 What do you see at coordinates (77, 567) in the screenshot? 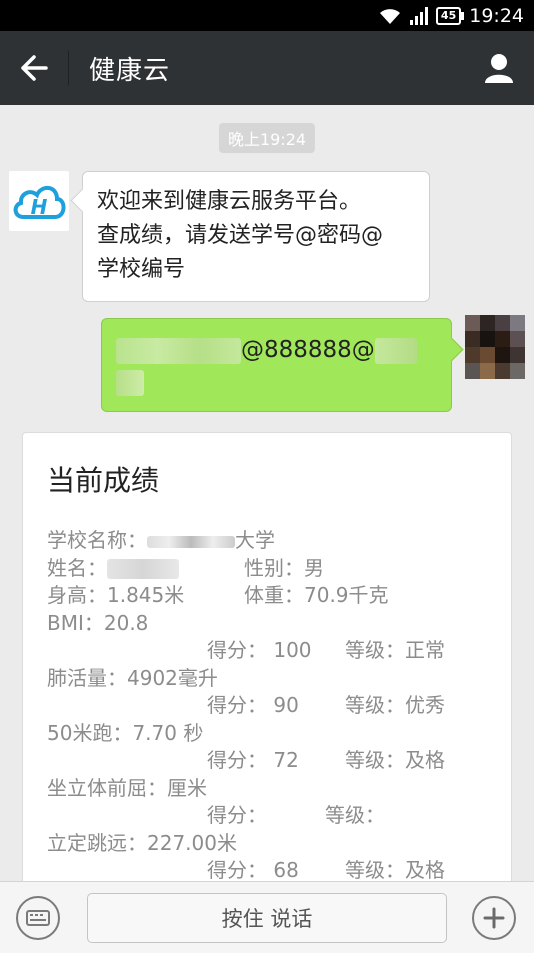
I see `name-label: 姓名：` at bounding box center [77, 567].